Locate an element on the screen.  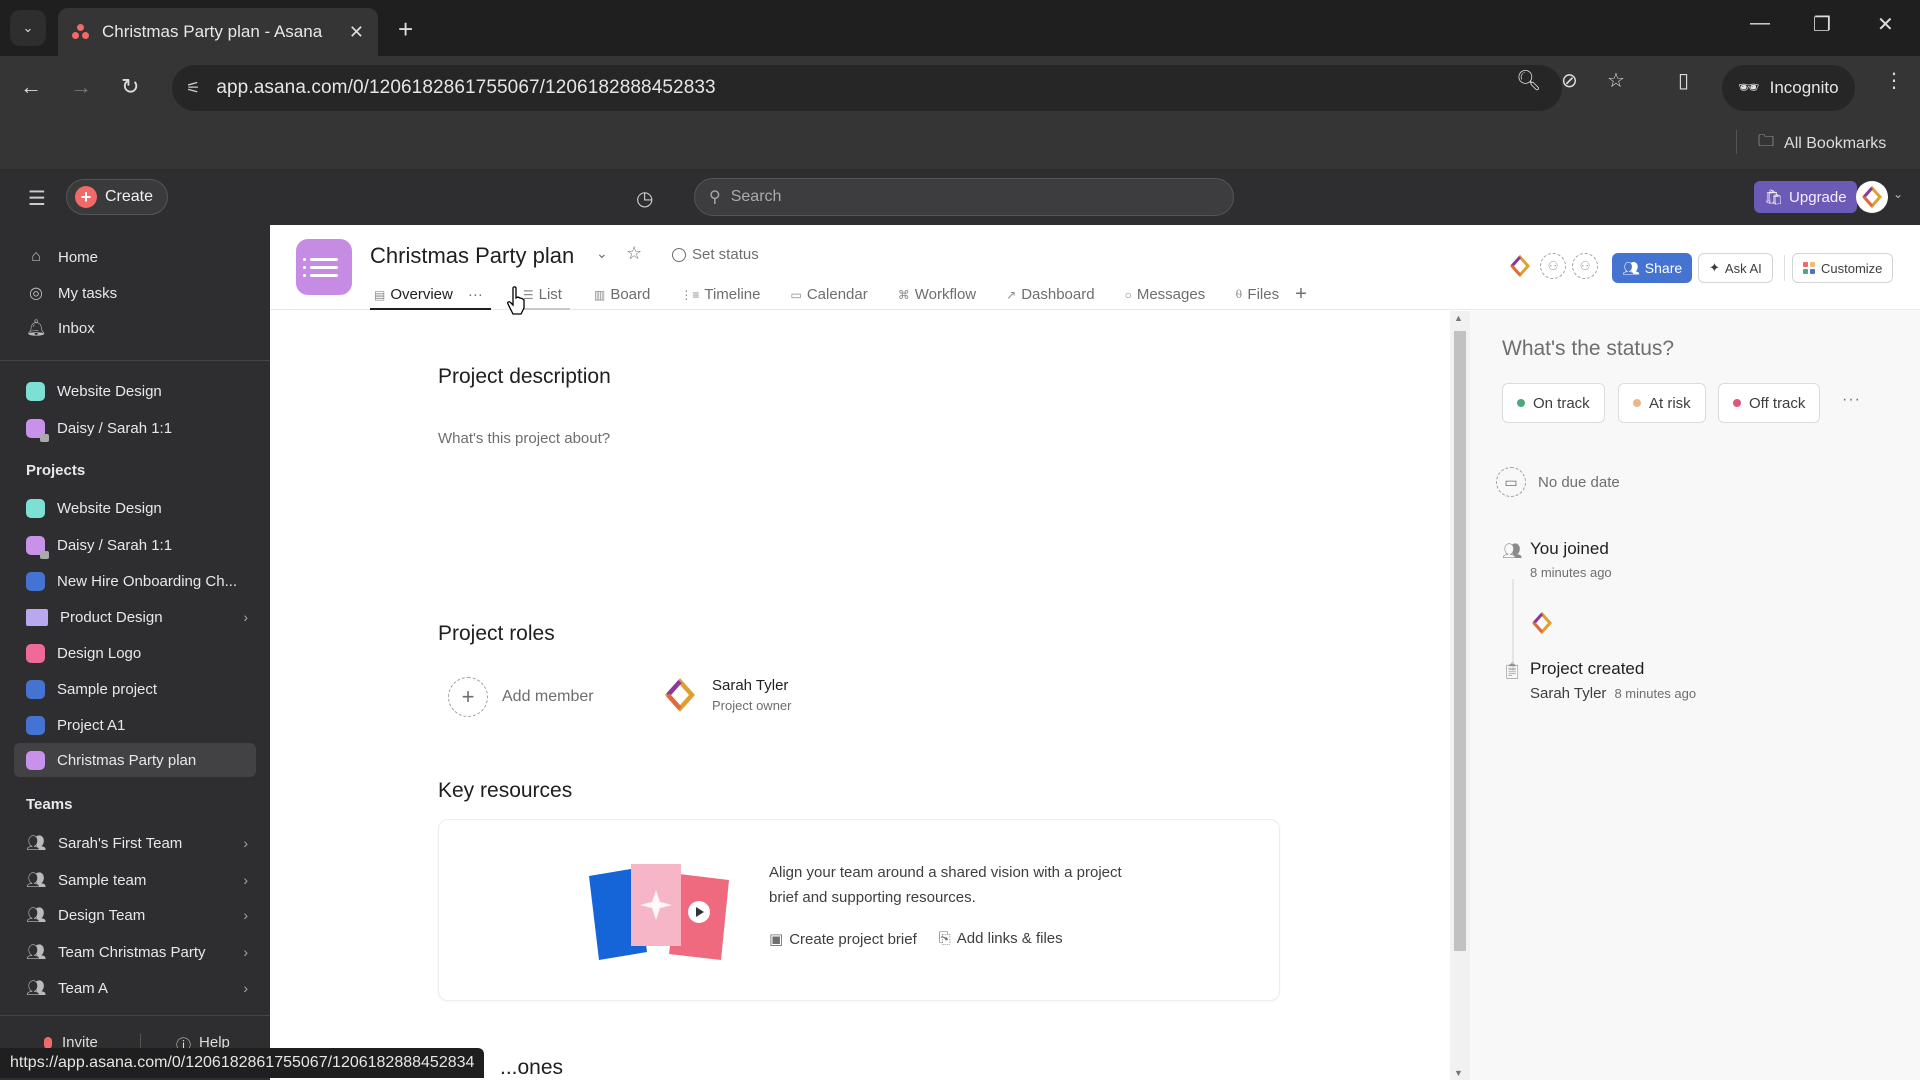
browser-menu-icon: ⋮ is located at coordinates (1894, 80).